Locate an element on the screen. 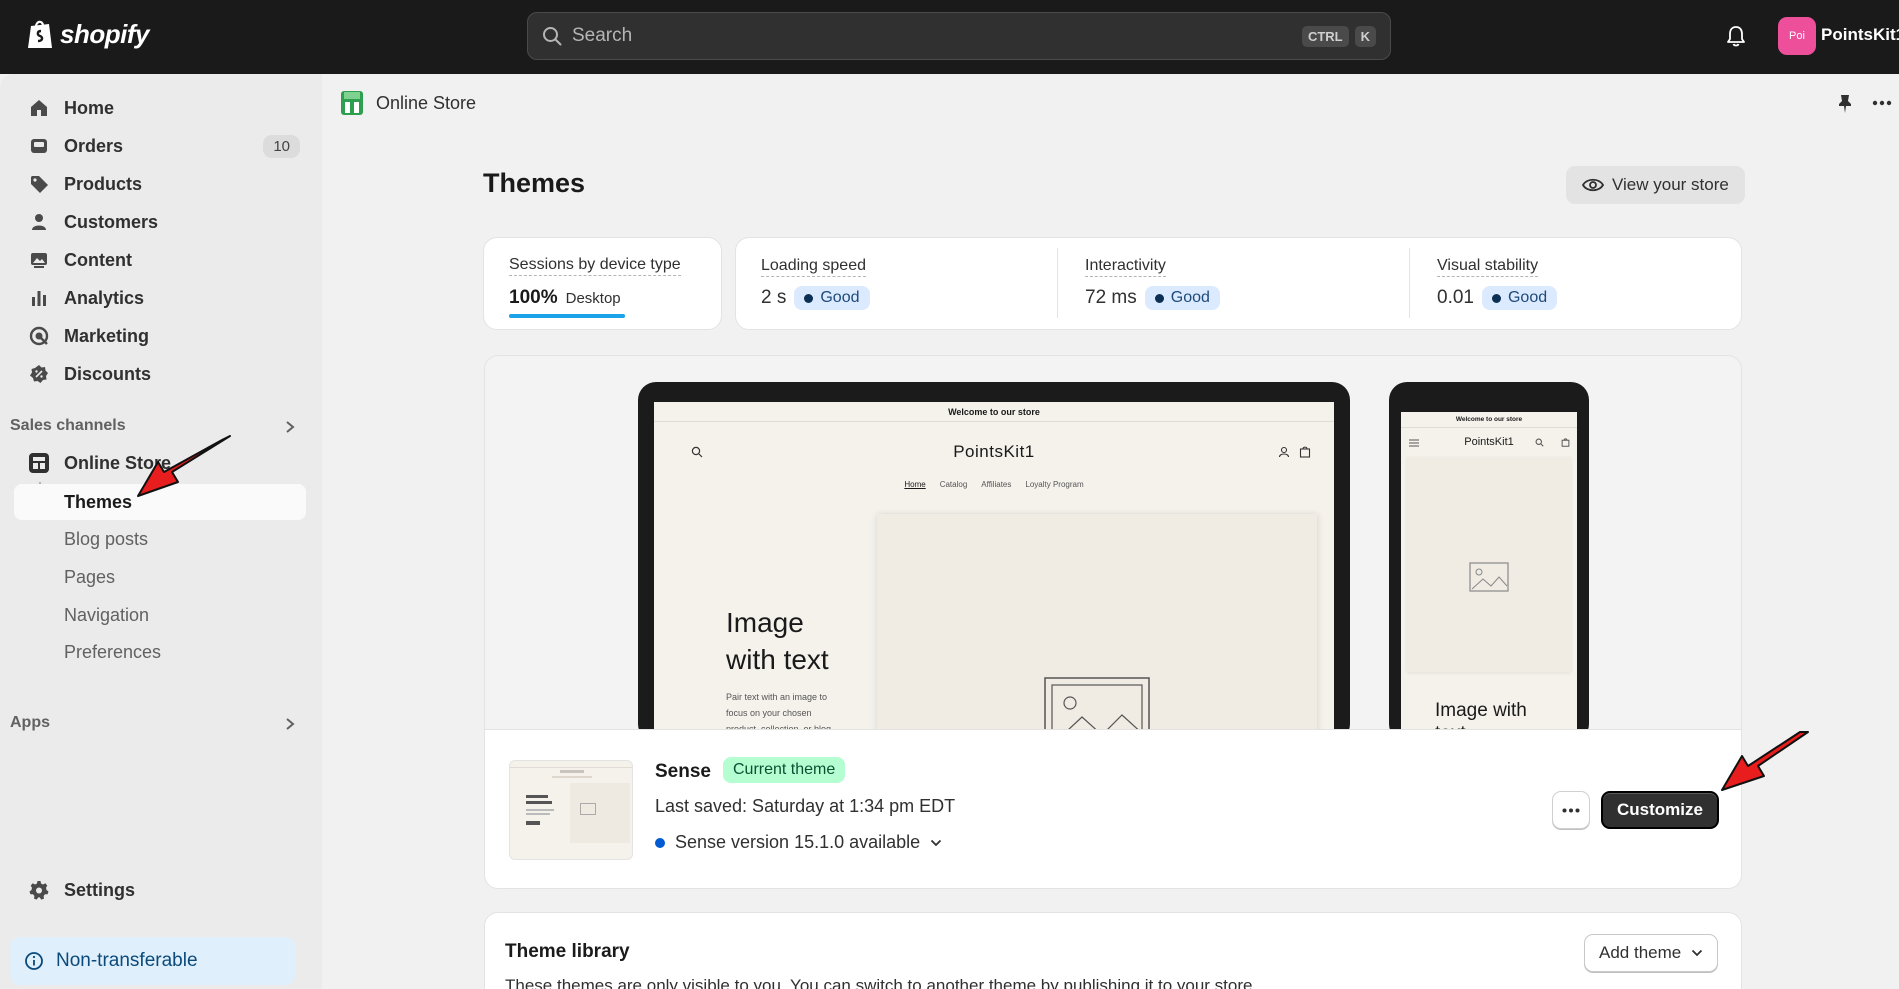  store-avatar: Poi is located at coordinates (1797, 36).